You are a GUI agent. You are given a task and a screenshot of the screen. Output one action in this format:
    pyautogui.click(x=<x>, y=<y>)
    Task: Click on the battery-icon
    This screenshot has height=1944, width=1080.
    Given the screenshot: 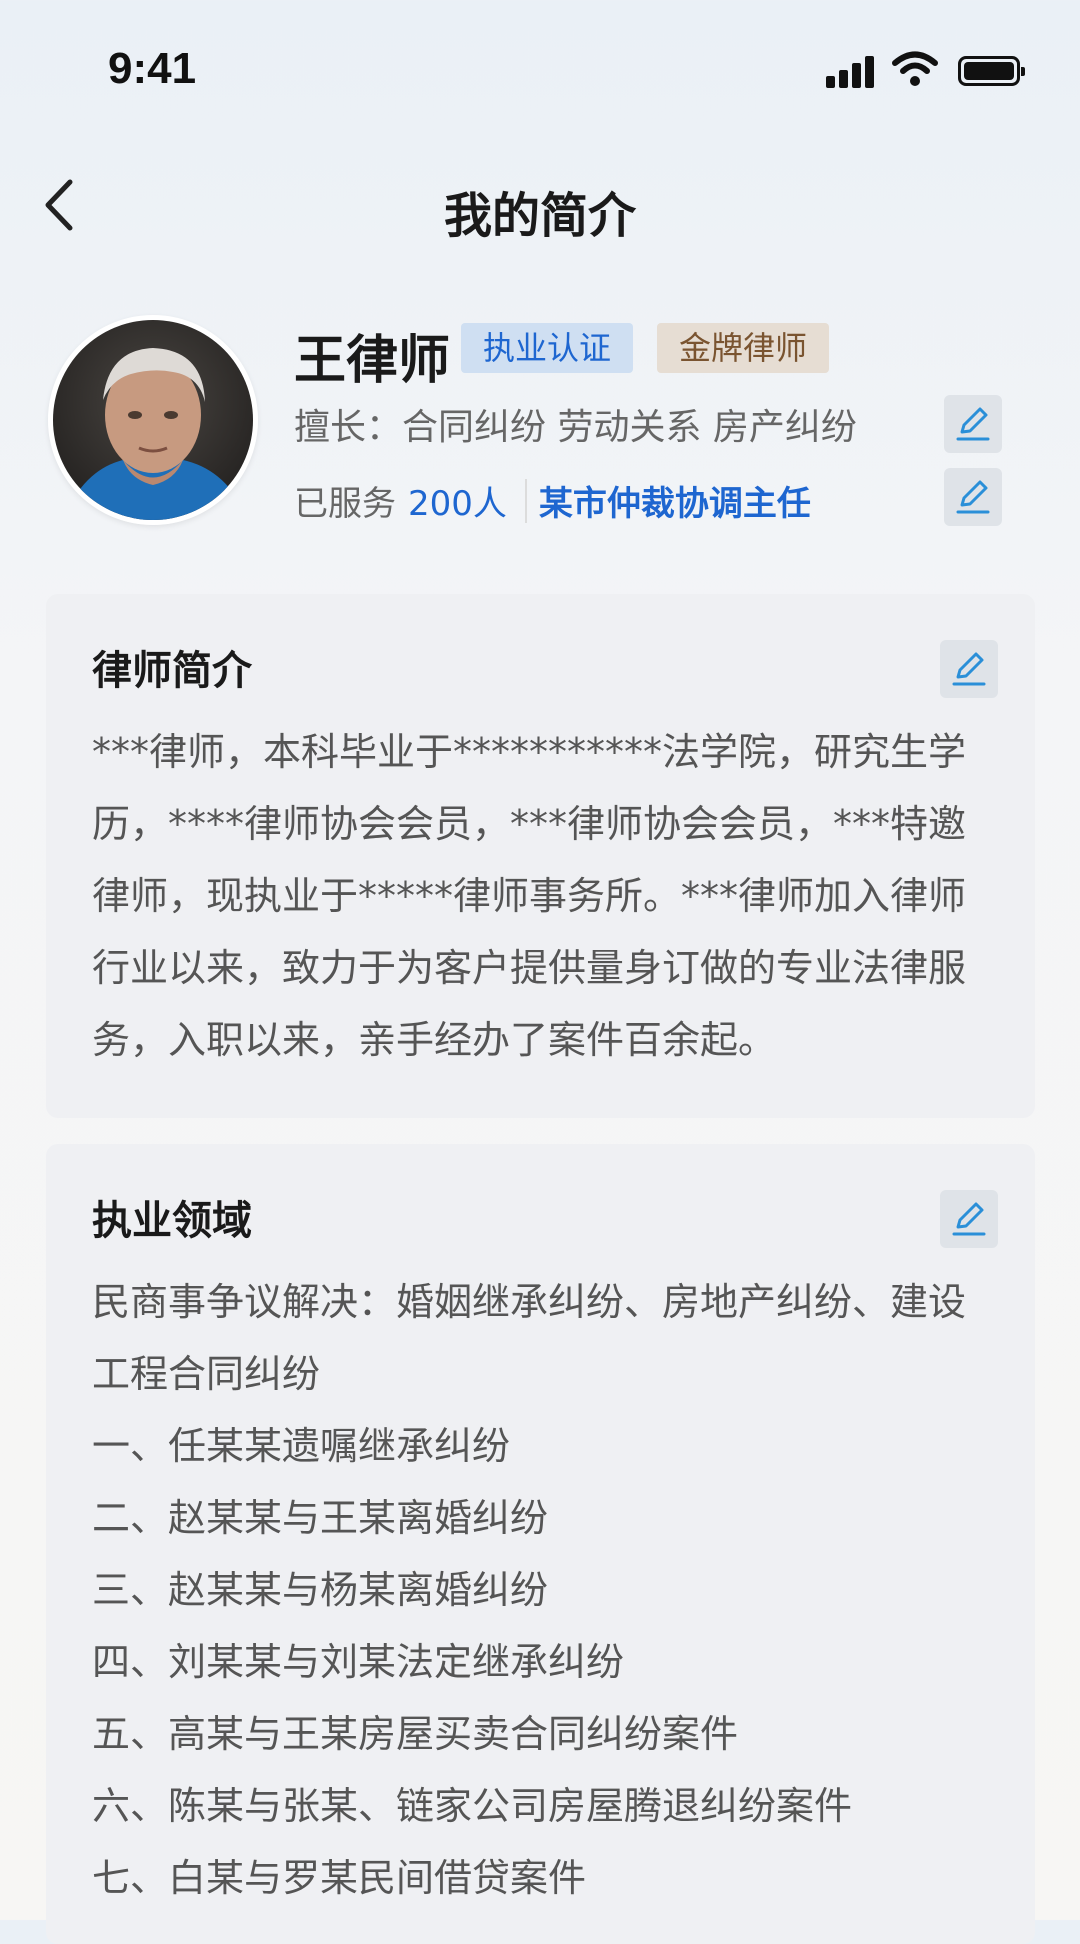 What is the action you would take?
    pyautogui.click(x=991, y=71)
    